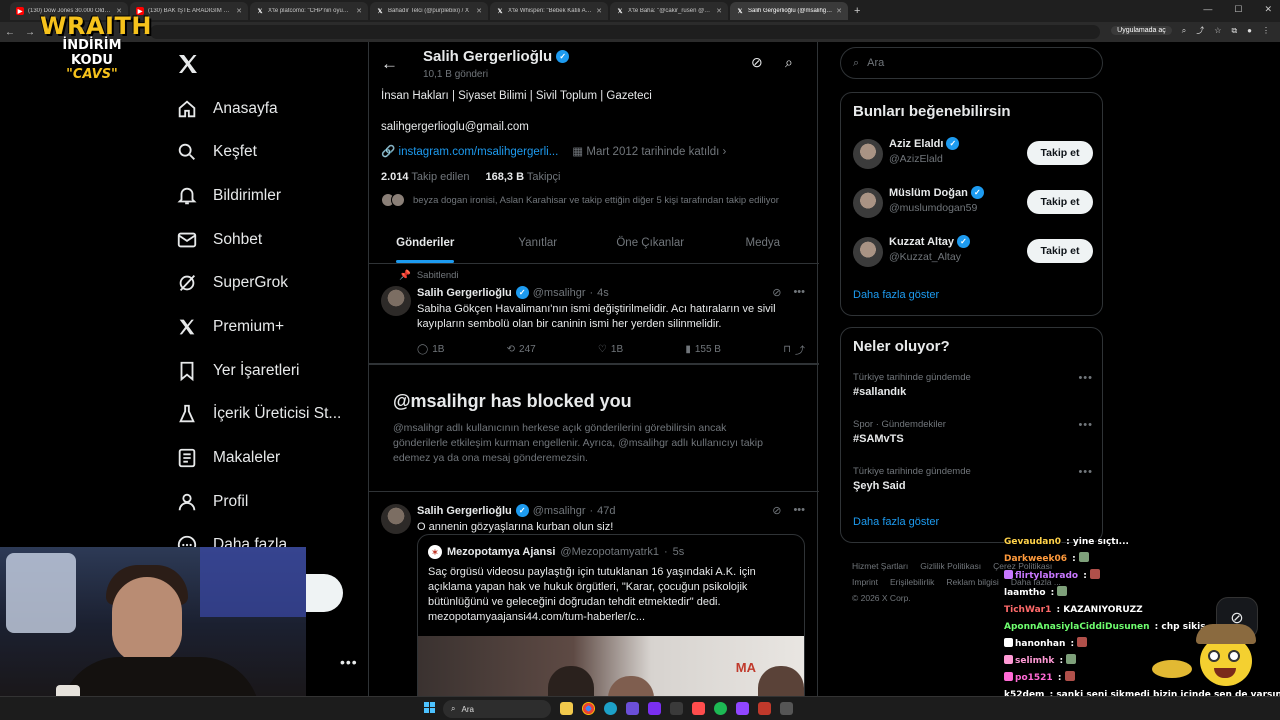 This screenshot has height=720, width=1280. Describe the element at coordinates (1238, 9) in the screenshot. I see `maximize-icon: ☐` at that location.